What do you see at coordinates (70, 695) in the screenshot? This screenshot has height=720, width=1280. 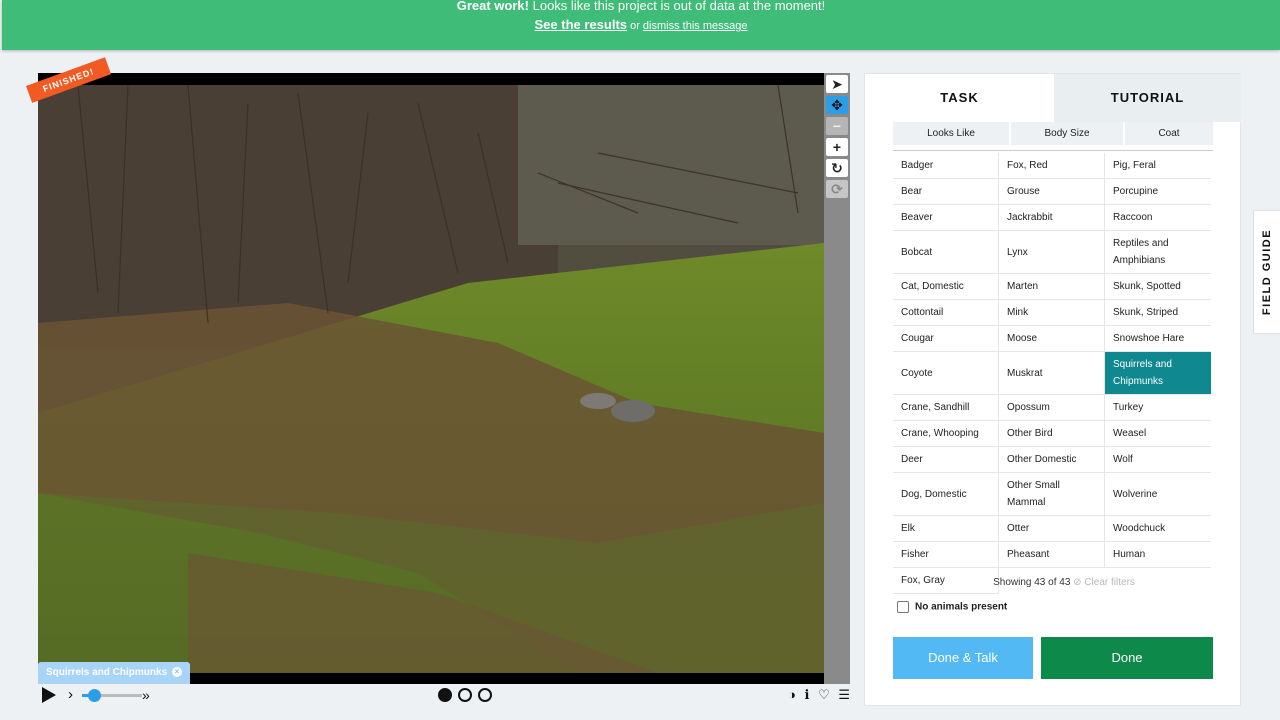 I see `chevron-right-icon: ›` at bounding box center [70, 695].